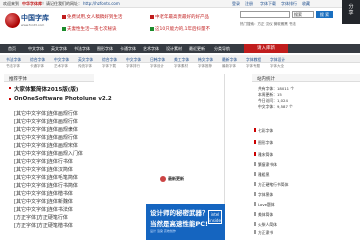  I want to click on nav-item: 书法字体, so click(82, 49).